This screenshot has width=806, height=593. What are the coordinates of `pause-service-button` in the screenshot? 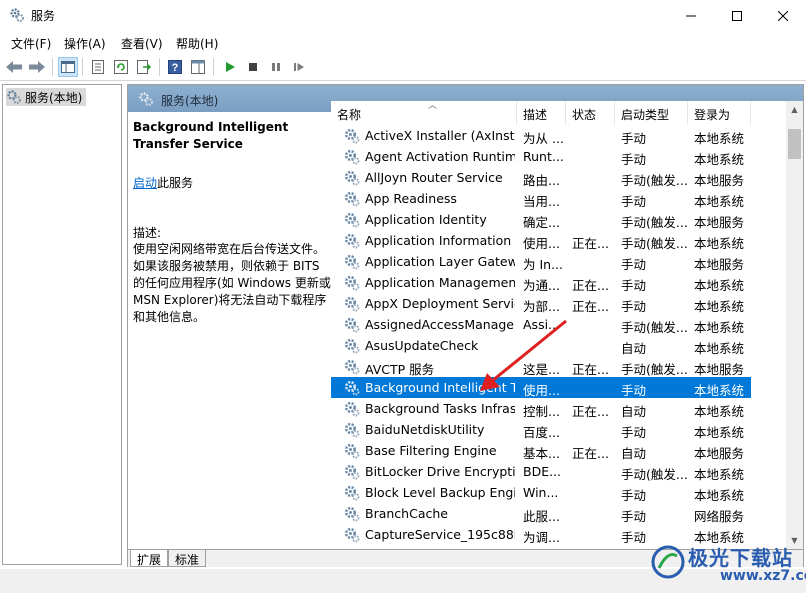 It's located at (276, 67).